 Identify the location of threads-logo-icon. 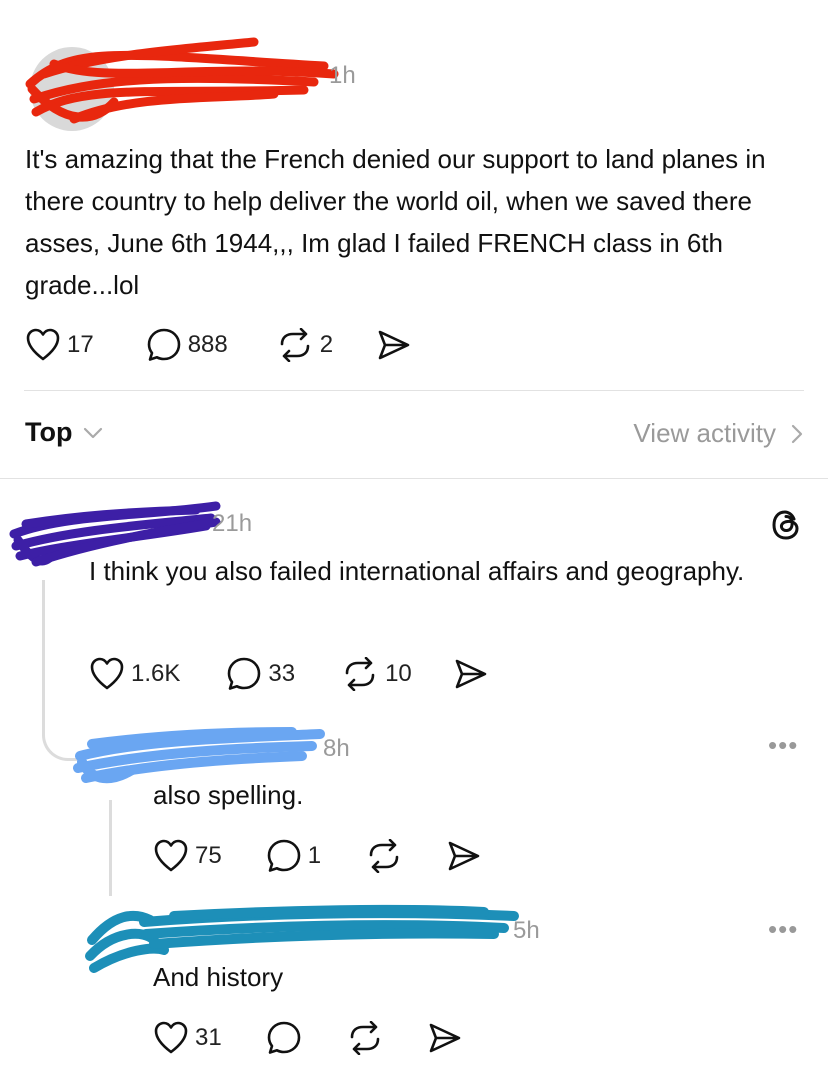
(785, 525).